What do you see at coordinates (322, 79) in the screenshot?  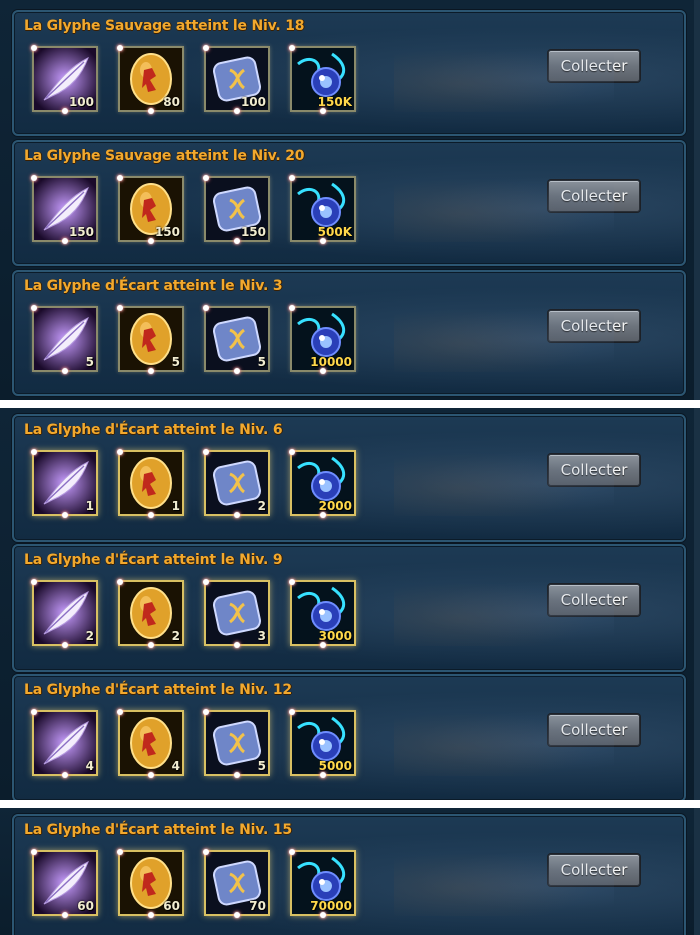 I see `reward-item-slot: 150K` at bounding box center [322, 79].